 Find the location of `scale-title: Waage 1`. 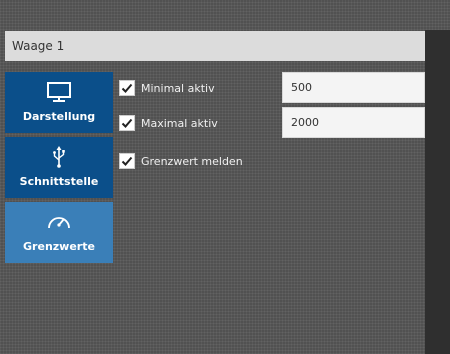

scale-title: Waage 1 is located at coordinates (38, 46).